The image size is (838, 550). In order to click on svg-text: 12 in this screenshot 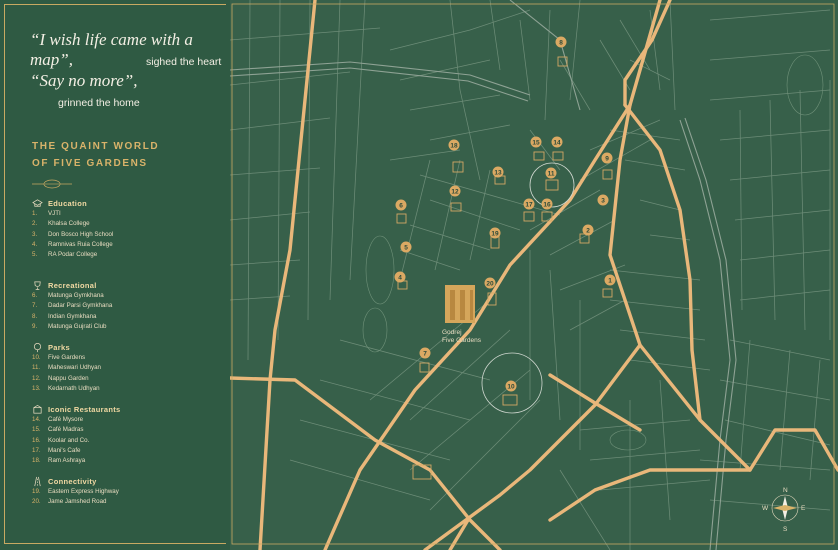, I will do `click(455, 192)`.